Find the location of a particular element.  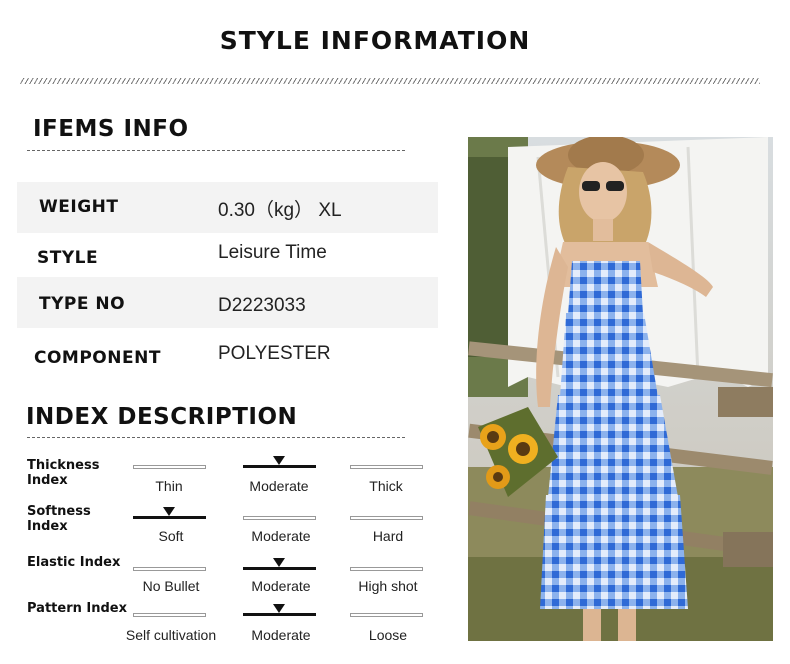

elastic-selected-marker is located at coordinates (279, 562).